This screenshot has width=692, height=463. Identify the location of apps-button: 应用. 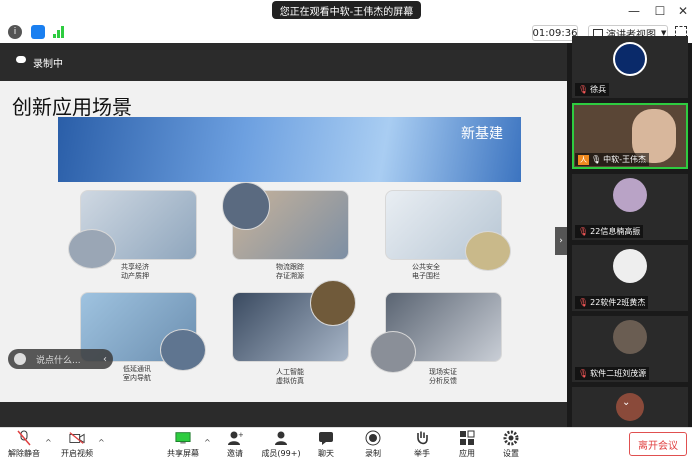
(467, 446).